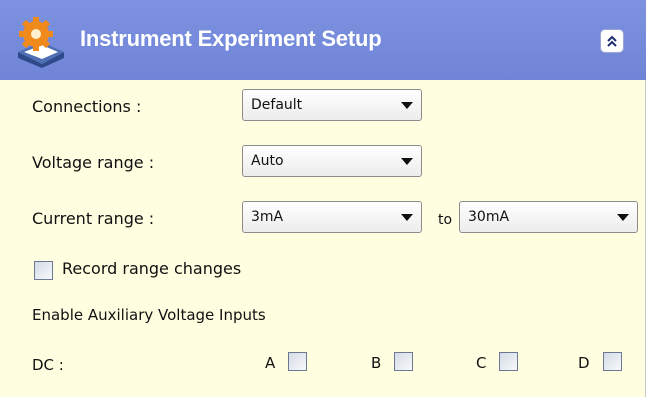 This screenshot has width=646, height=397. I want to click on current-range-label: Current range :, so click(93, 218).